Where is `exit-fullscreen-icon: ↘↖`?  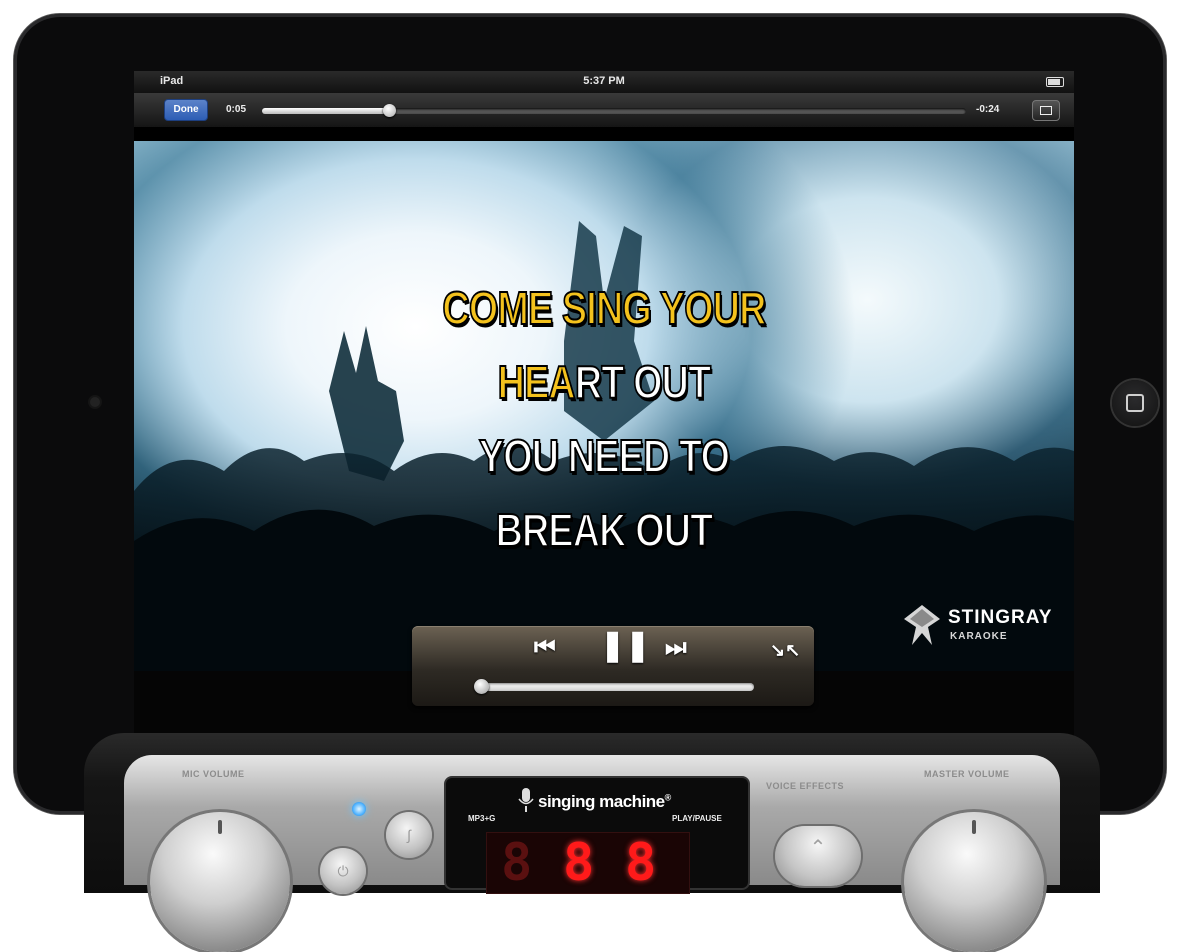
exit-fullscreen-icon: ↘↖ is located at coordinates (785, 650).